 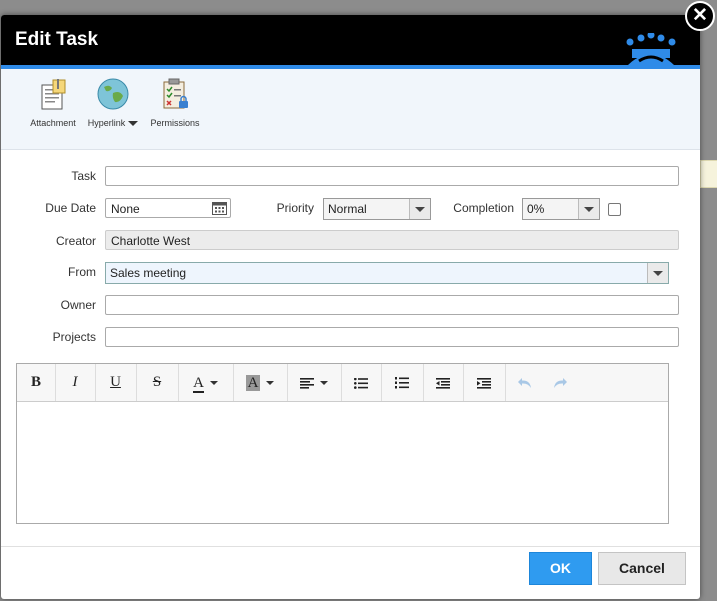 What do you see at coordinates (198, 384) in the screenshot?
I see `font-color-icon: A` at bounding box center [198, 384].